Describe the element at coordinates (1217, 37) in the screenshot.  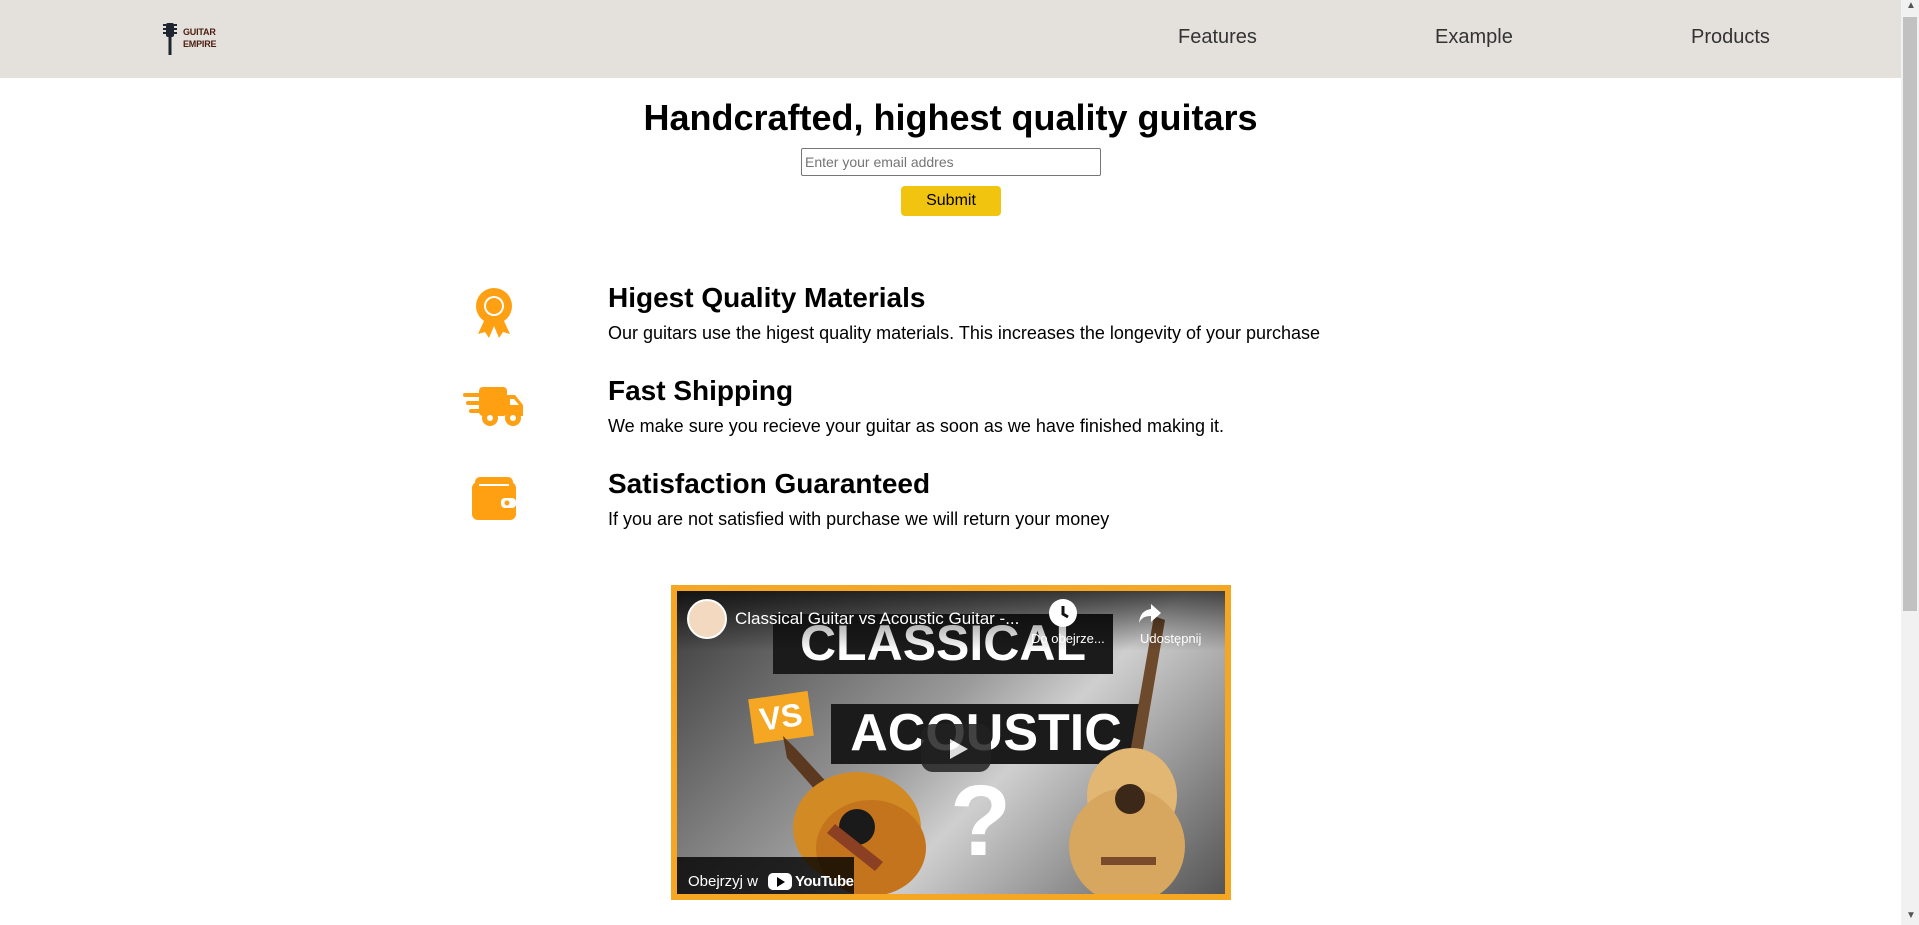
I see `nav-link-features: Features` at that location.